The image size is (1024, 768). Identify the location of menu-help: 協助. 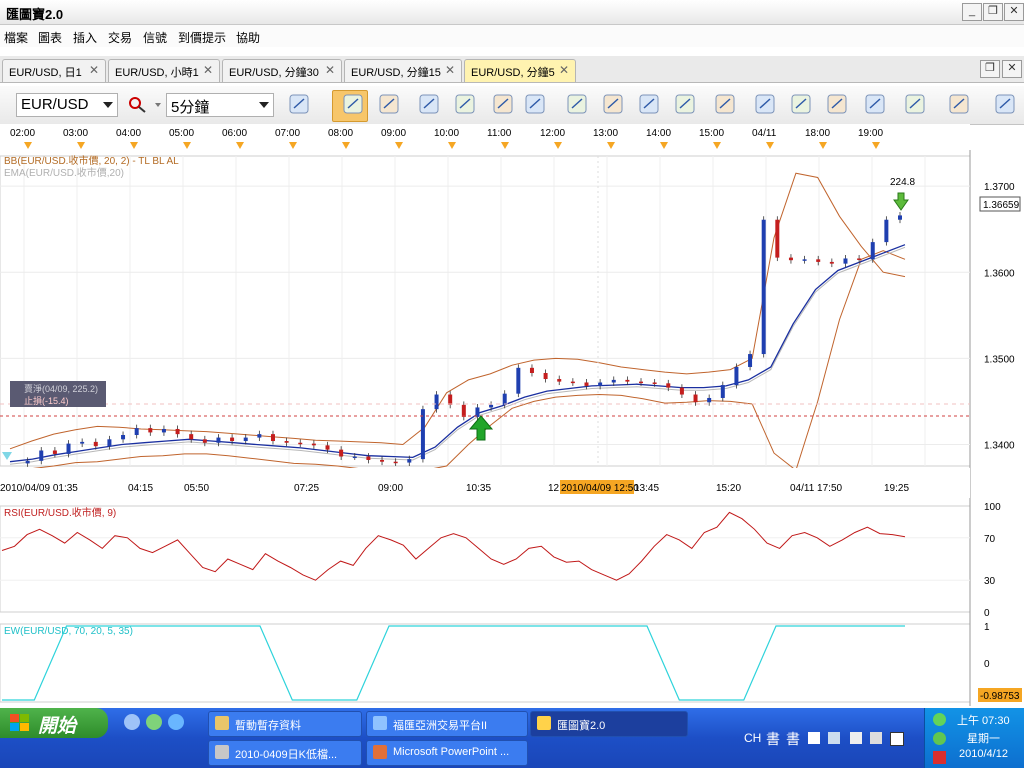
(248, 37).